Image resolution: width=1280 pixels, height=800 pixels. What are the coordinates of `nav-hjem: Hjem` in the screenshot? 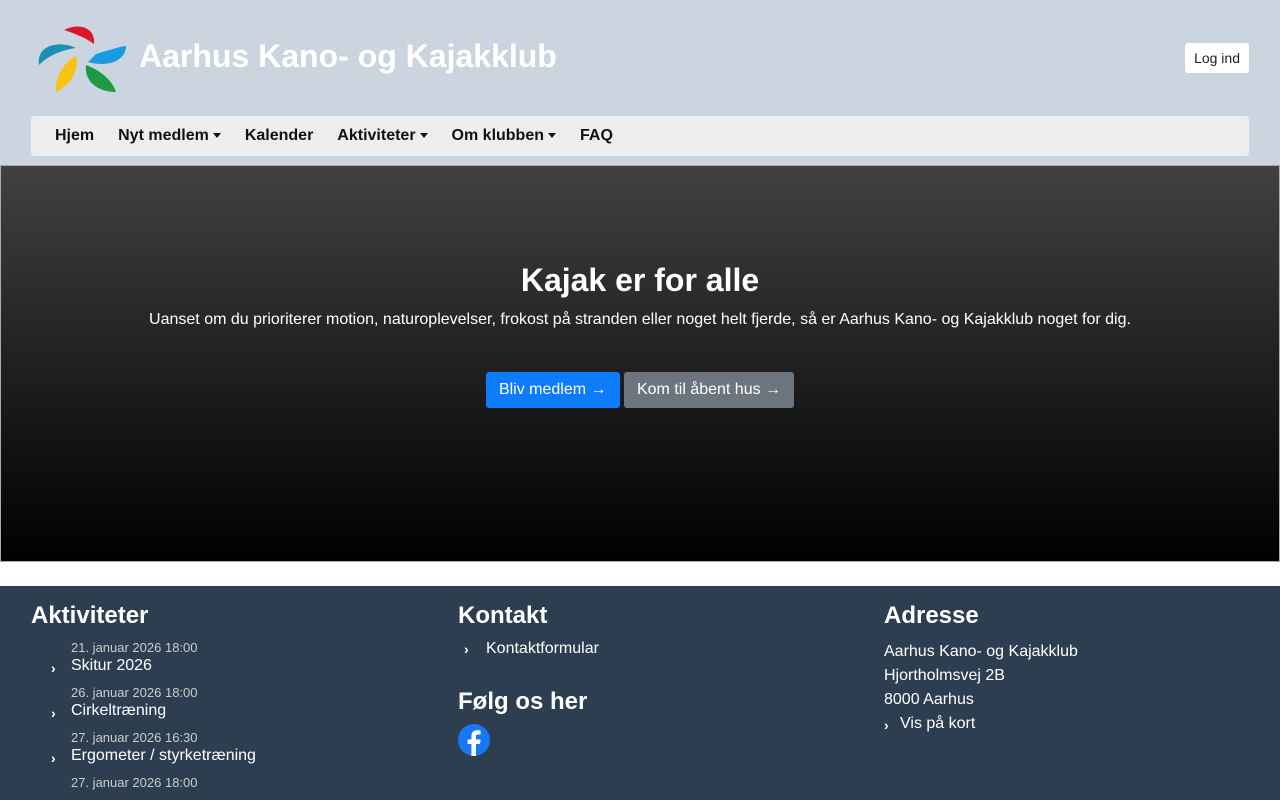 It's located at (74, 136).